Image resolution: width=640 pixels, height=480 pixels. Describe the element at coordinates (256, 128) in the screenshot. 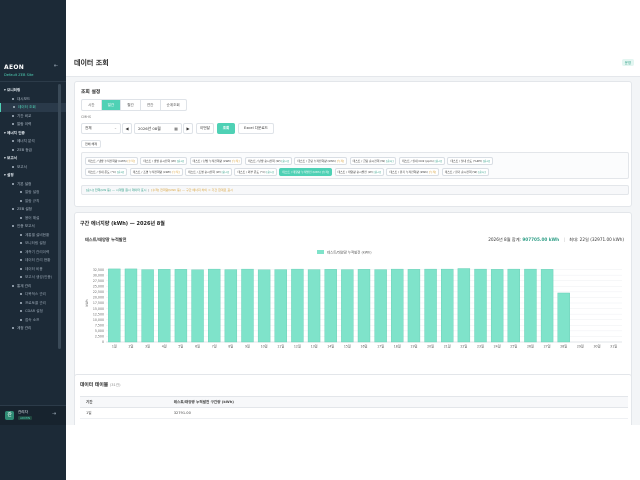

I see `excel-download-button: Excel 다운로드` at that location.